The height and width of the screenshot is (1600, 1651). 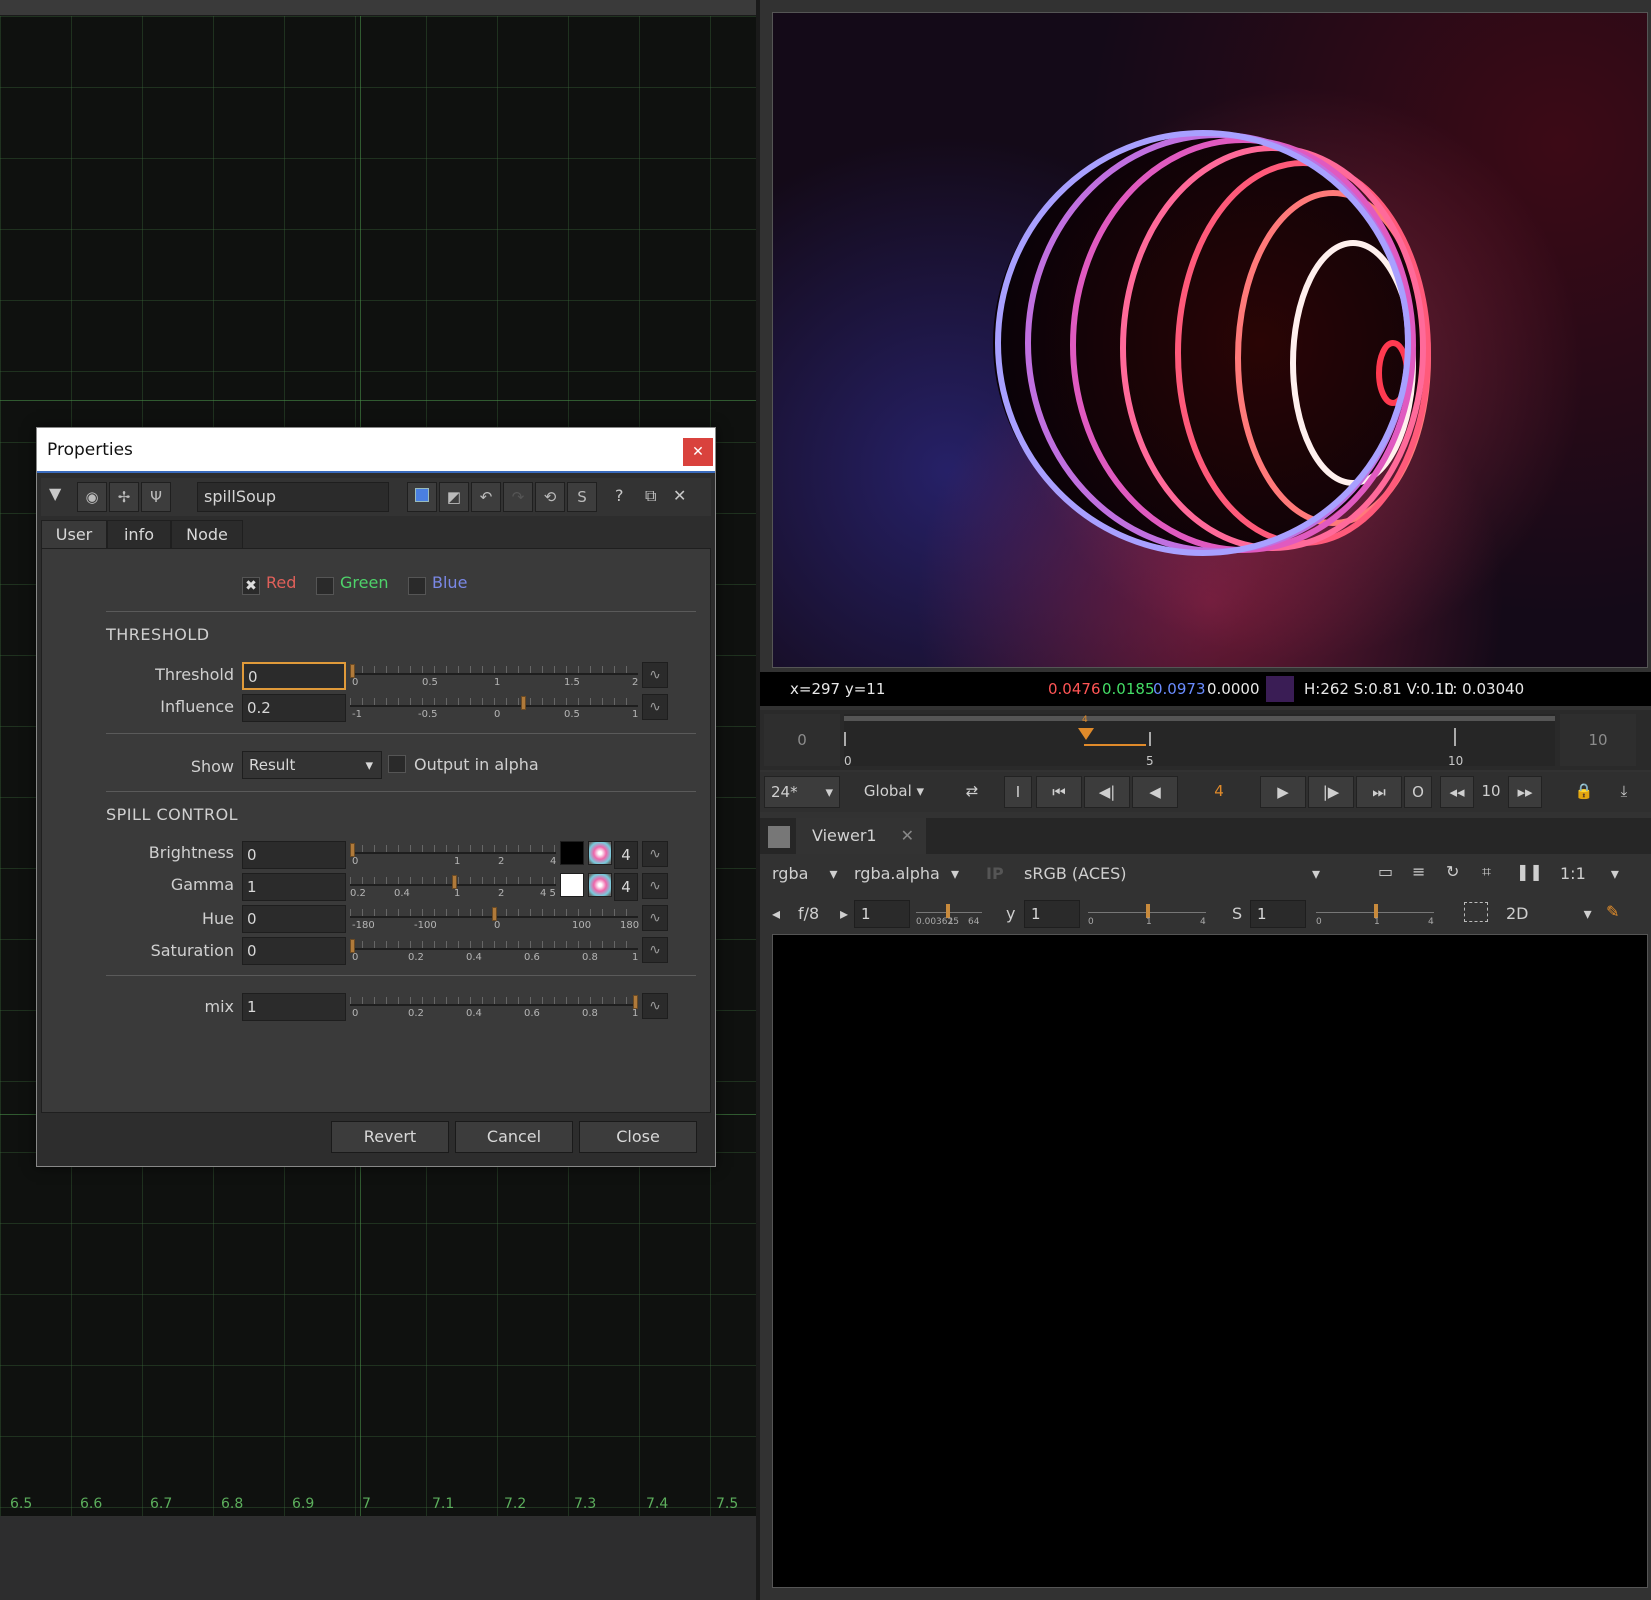 I want to click on fstop-decrease-icon: ◂, so click(x=776, y=913).